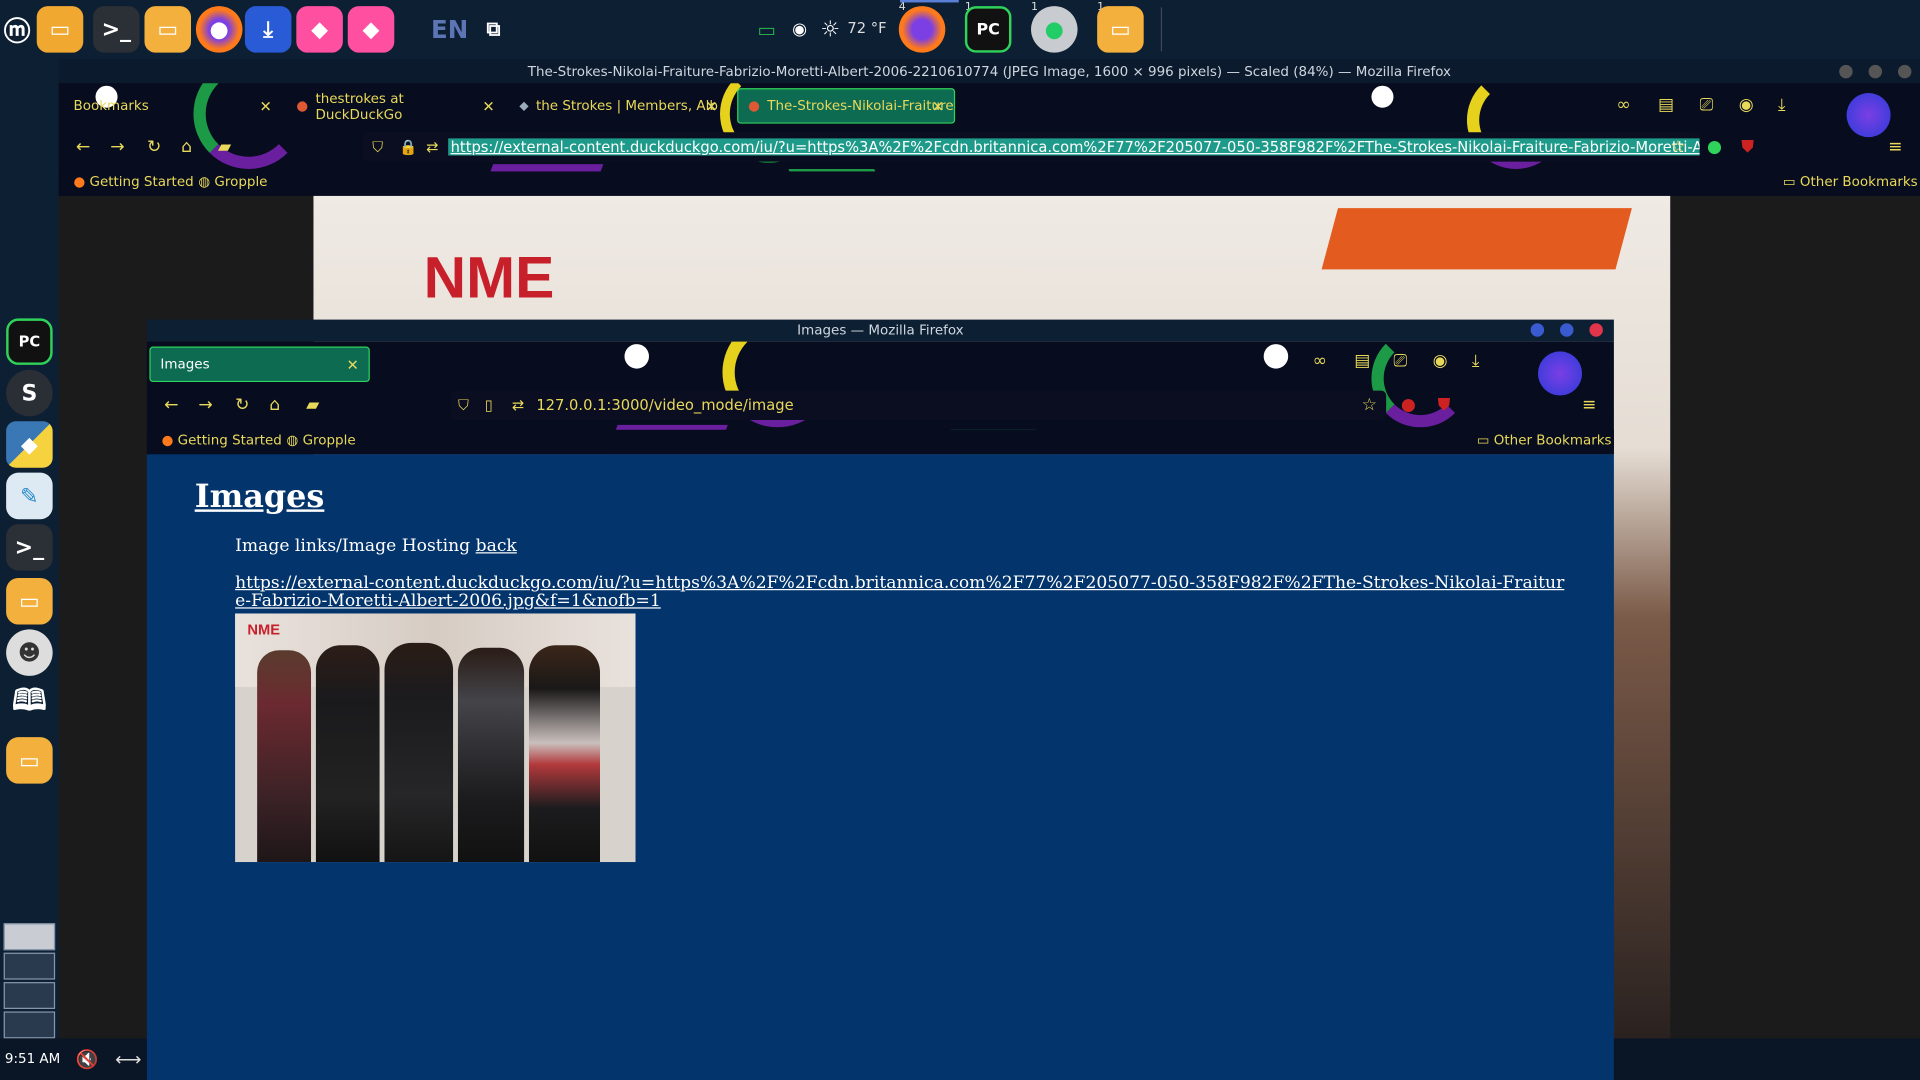 This screenshot has width=1920, height=1080. What do you see at coordinates (29, 496) in the screenshot?
I see `feather-icon: ✎` at bounding box center [29, 496].